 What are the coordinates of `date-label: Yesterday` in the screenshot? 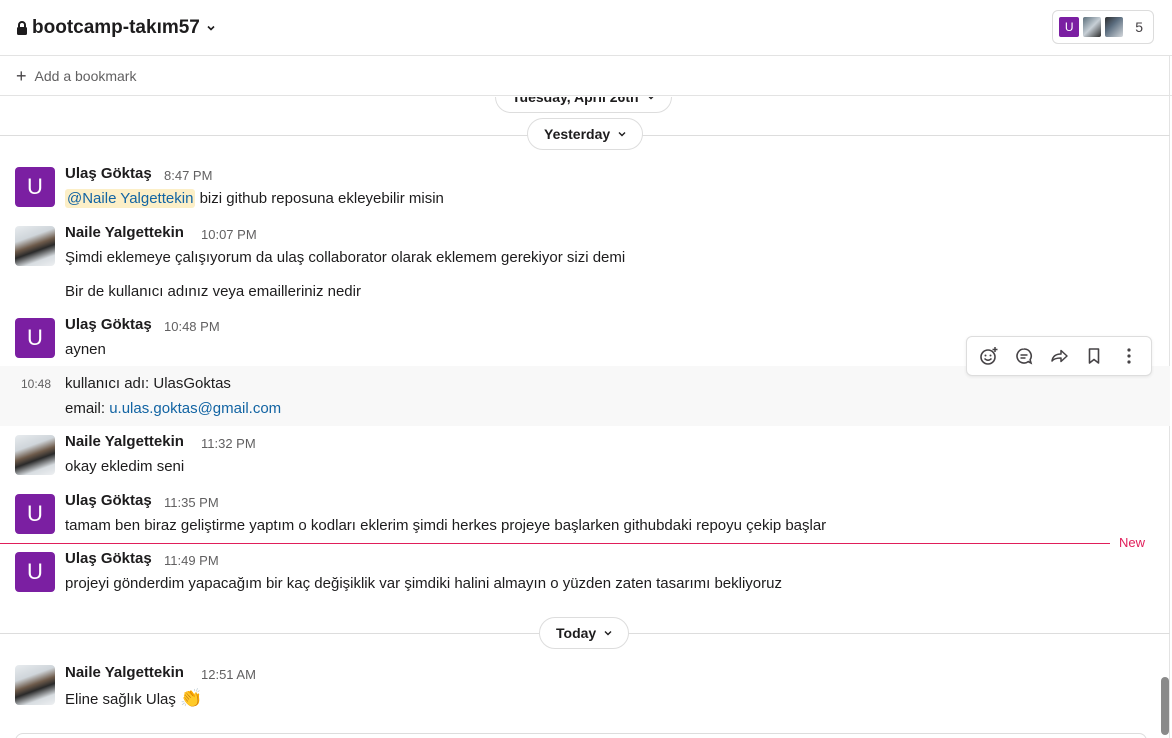 It's located at (577, 134).